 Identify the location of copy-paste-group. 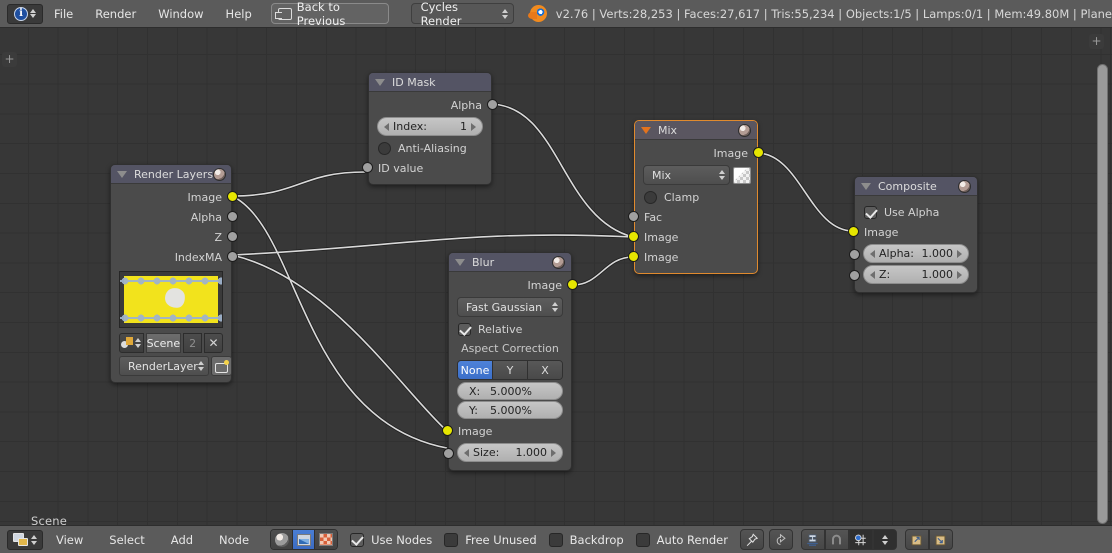
(928, 539).